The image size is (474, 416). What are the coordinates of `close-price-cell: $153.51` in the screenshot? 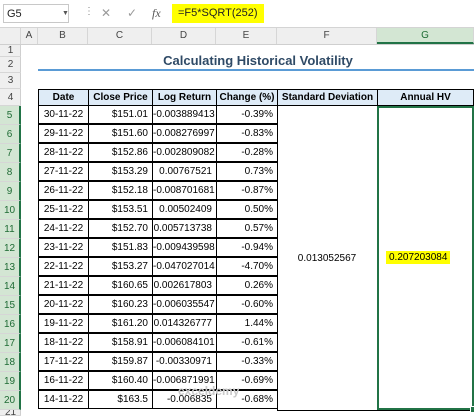 It's located at (120, 209).